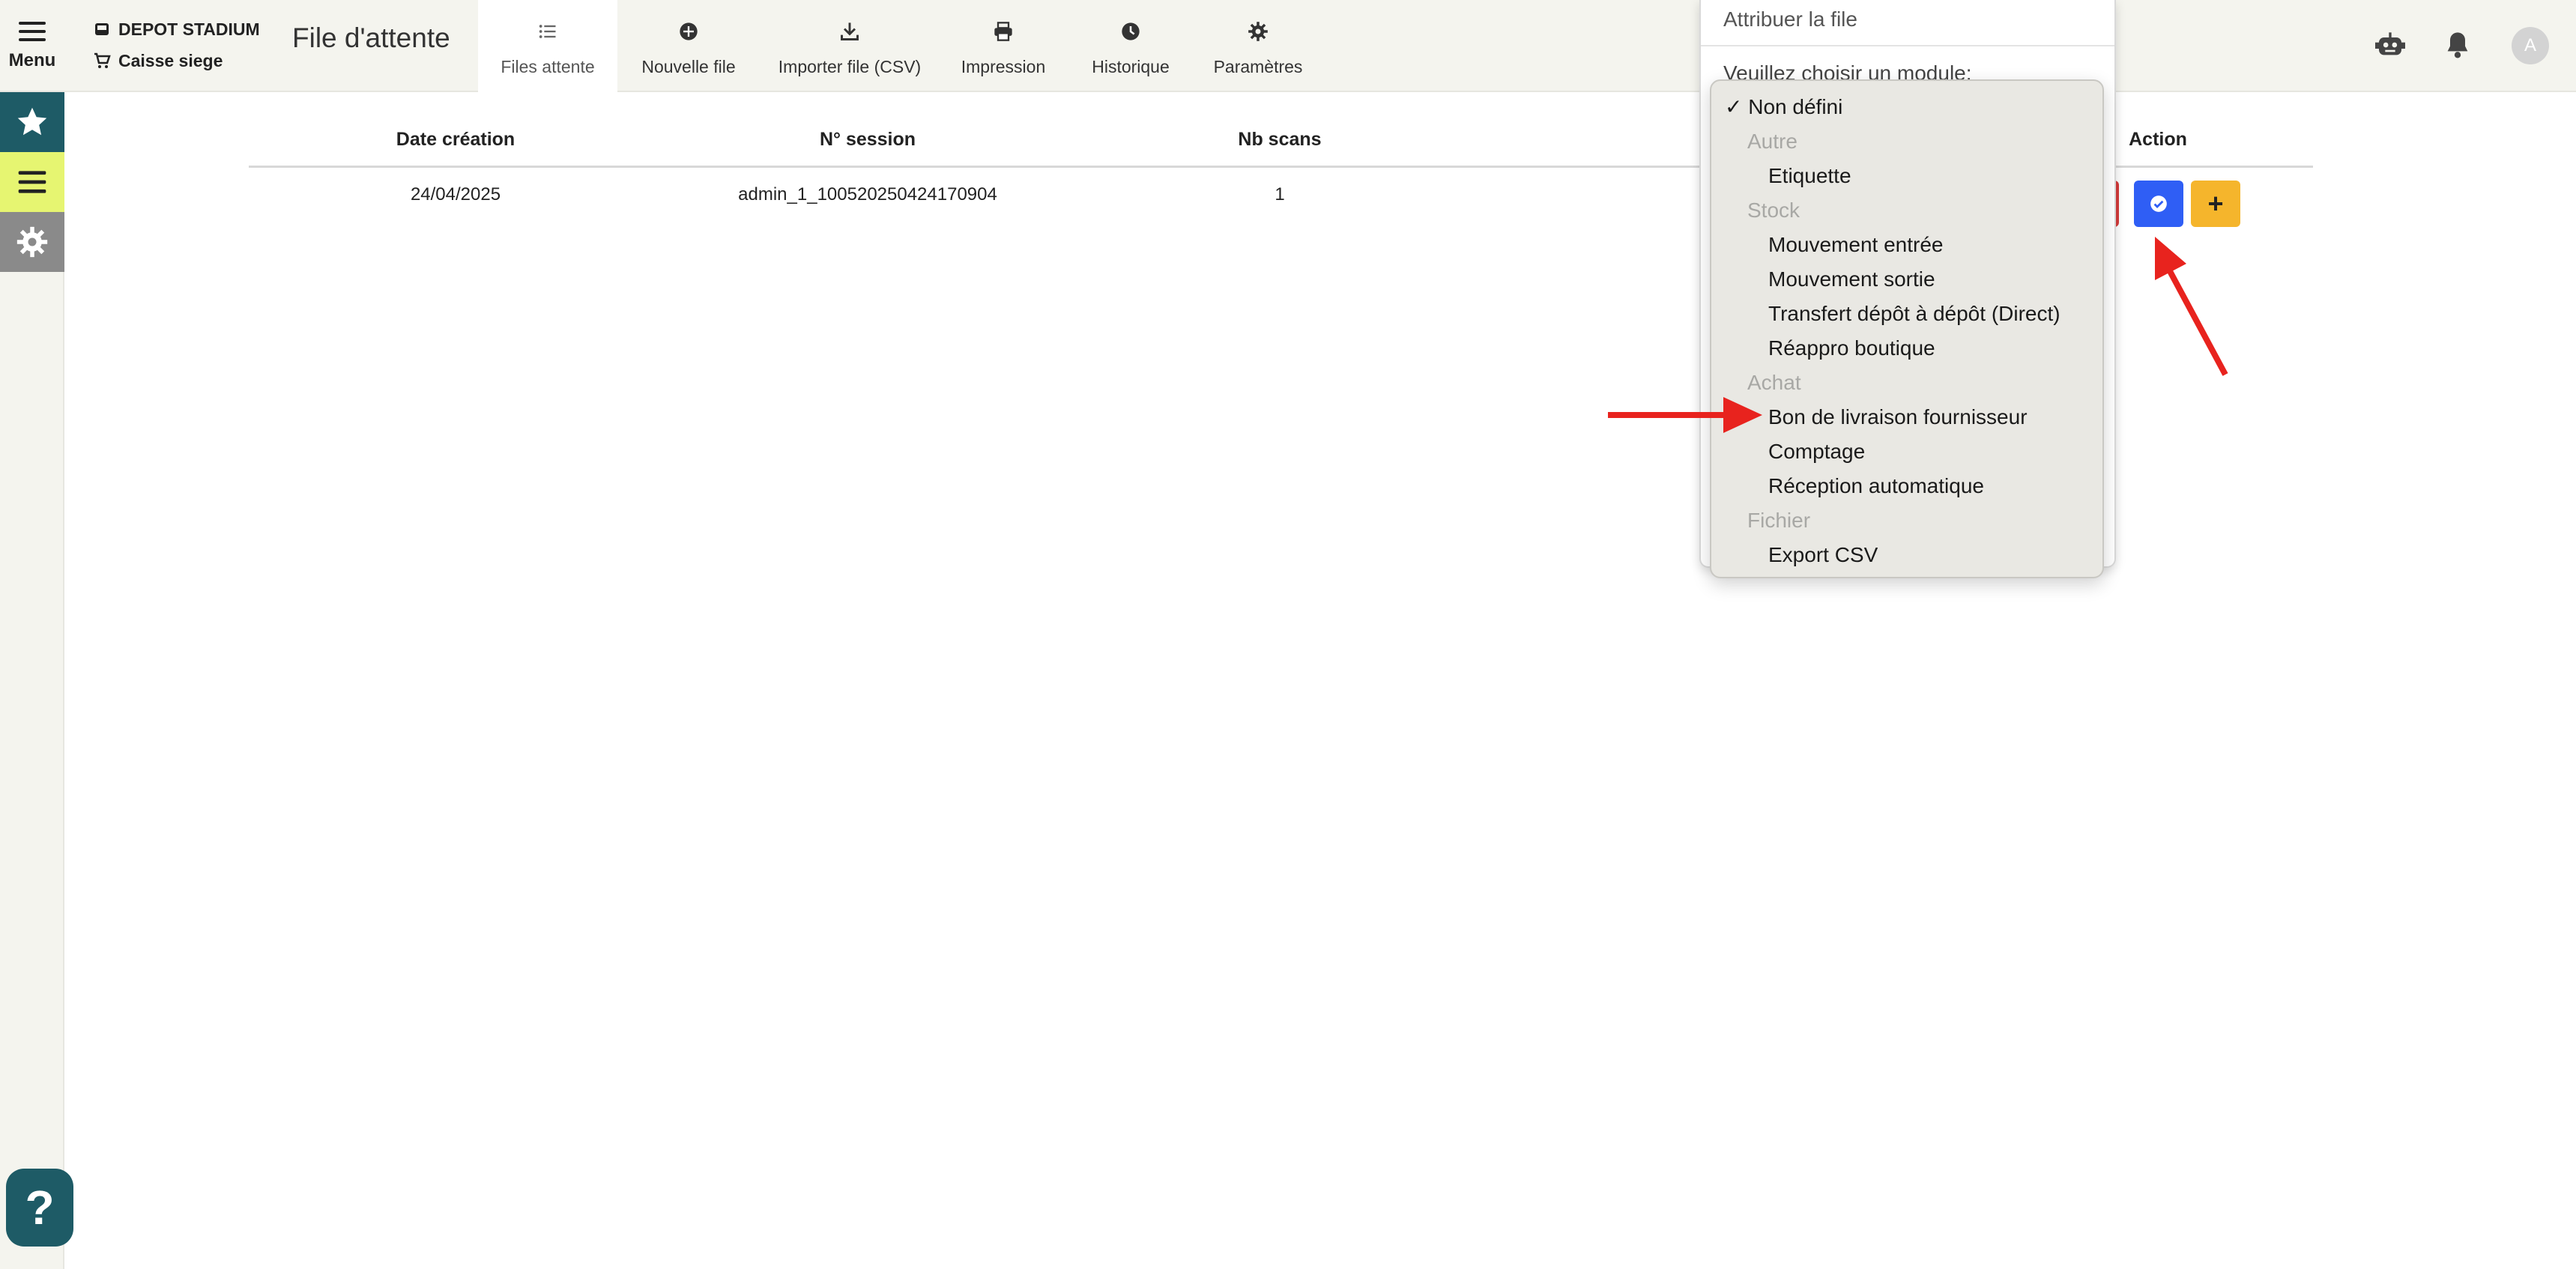 The image size is (2576, 1269). I want to click on arrow-to-bon-de-livraison, so click(1685, 415).